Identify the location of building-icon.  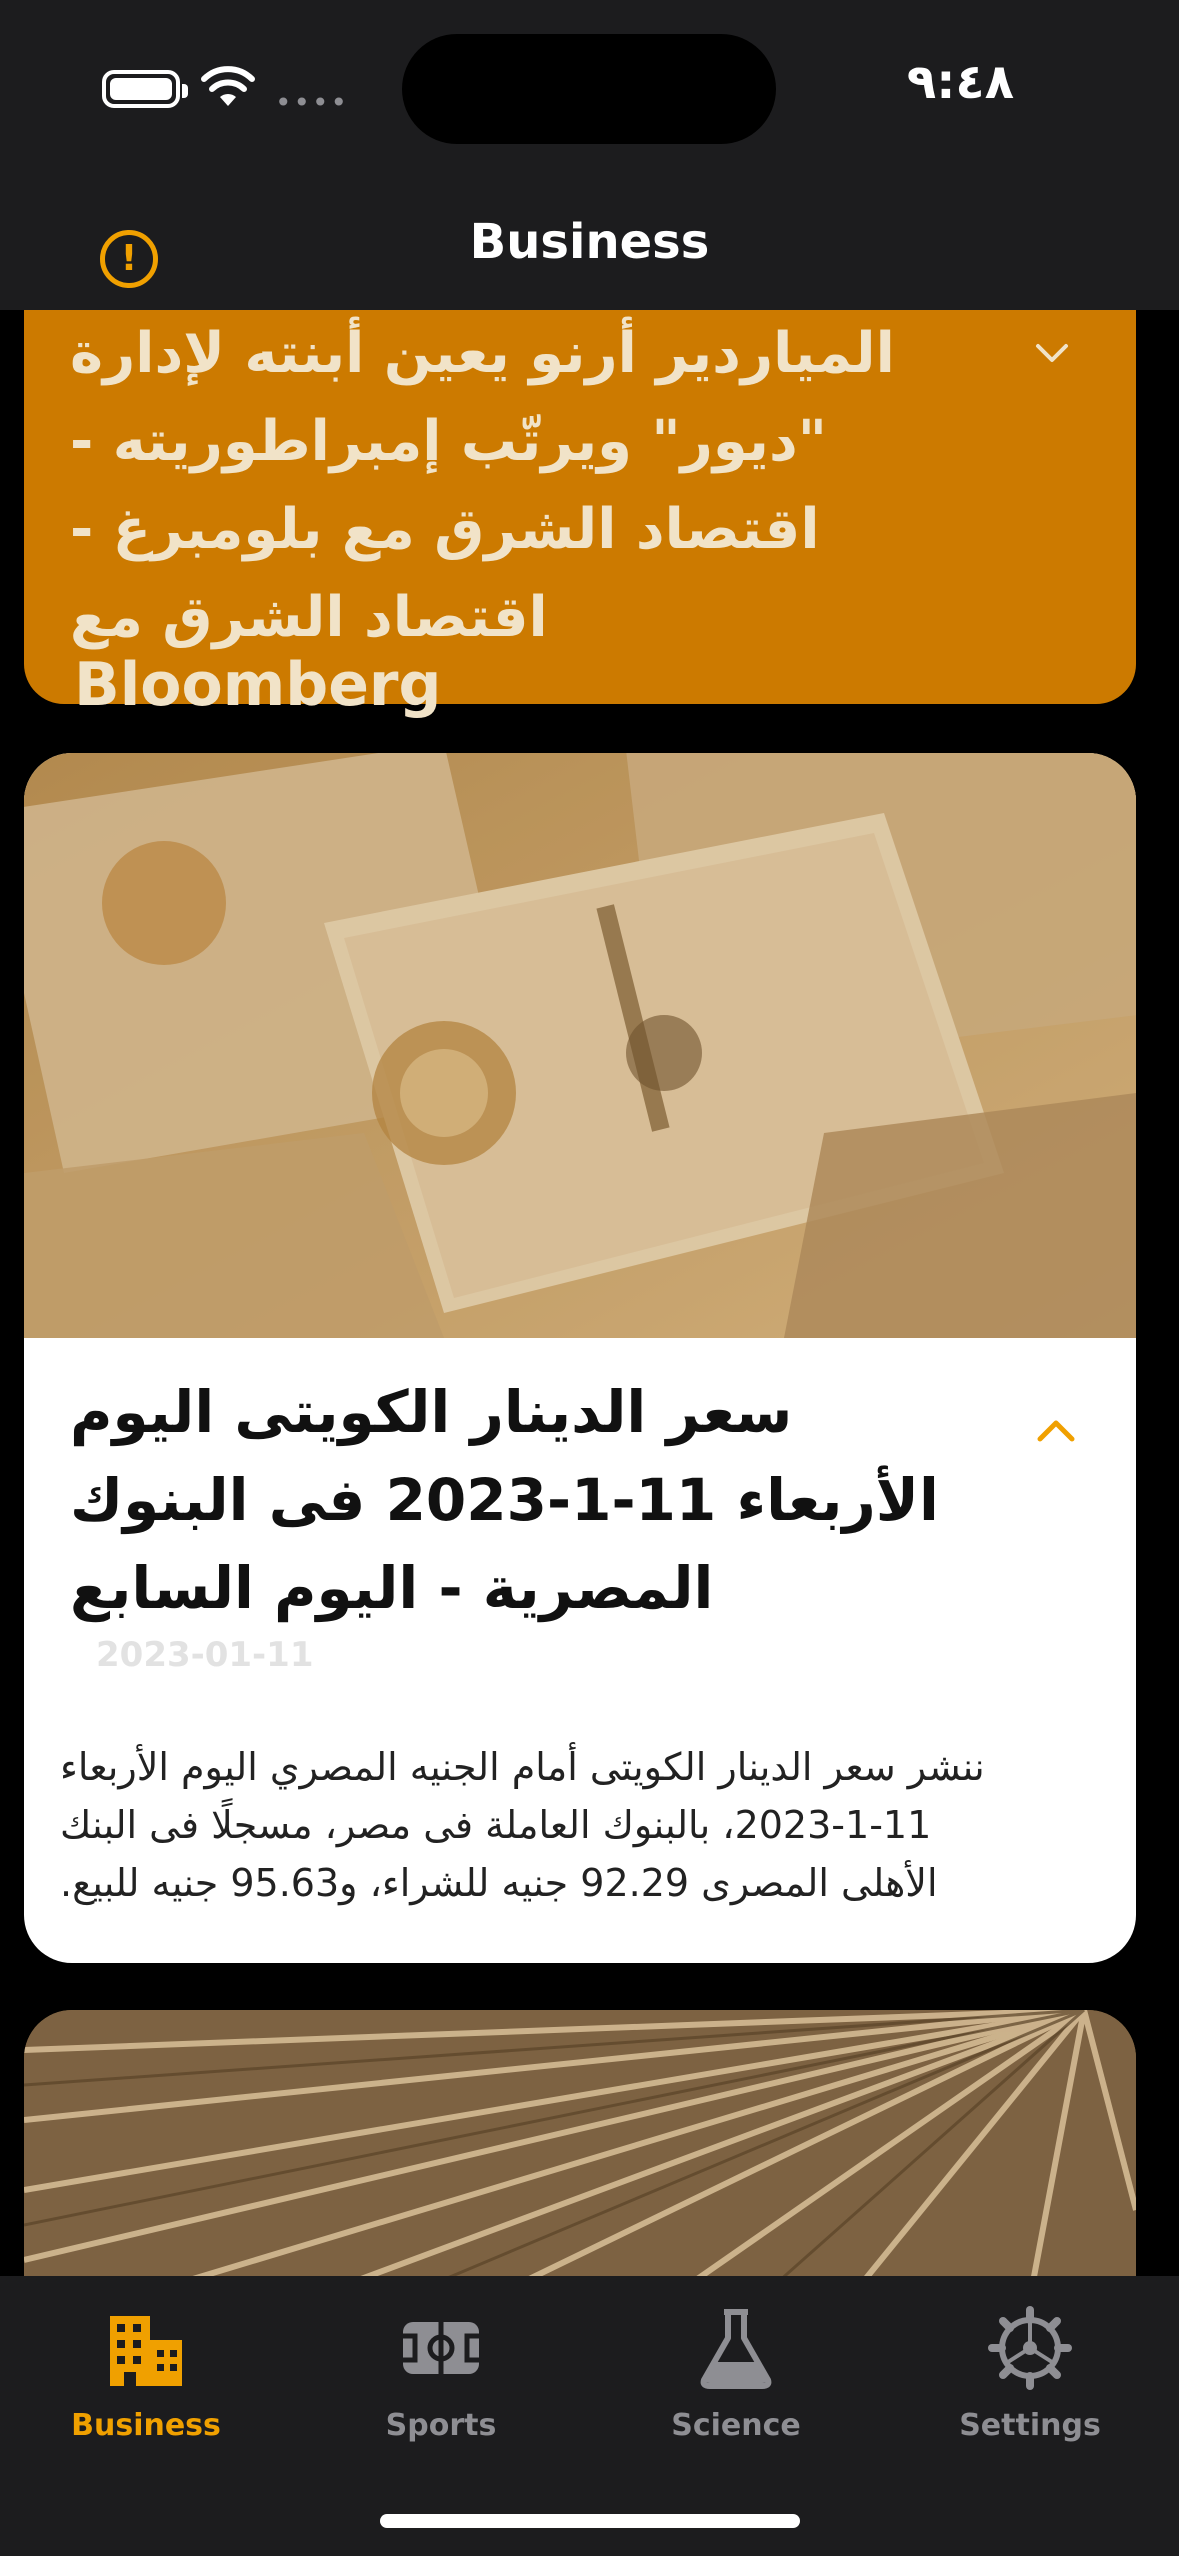
(146, 2351).